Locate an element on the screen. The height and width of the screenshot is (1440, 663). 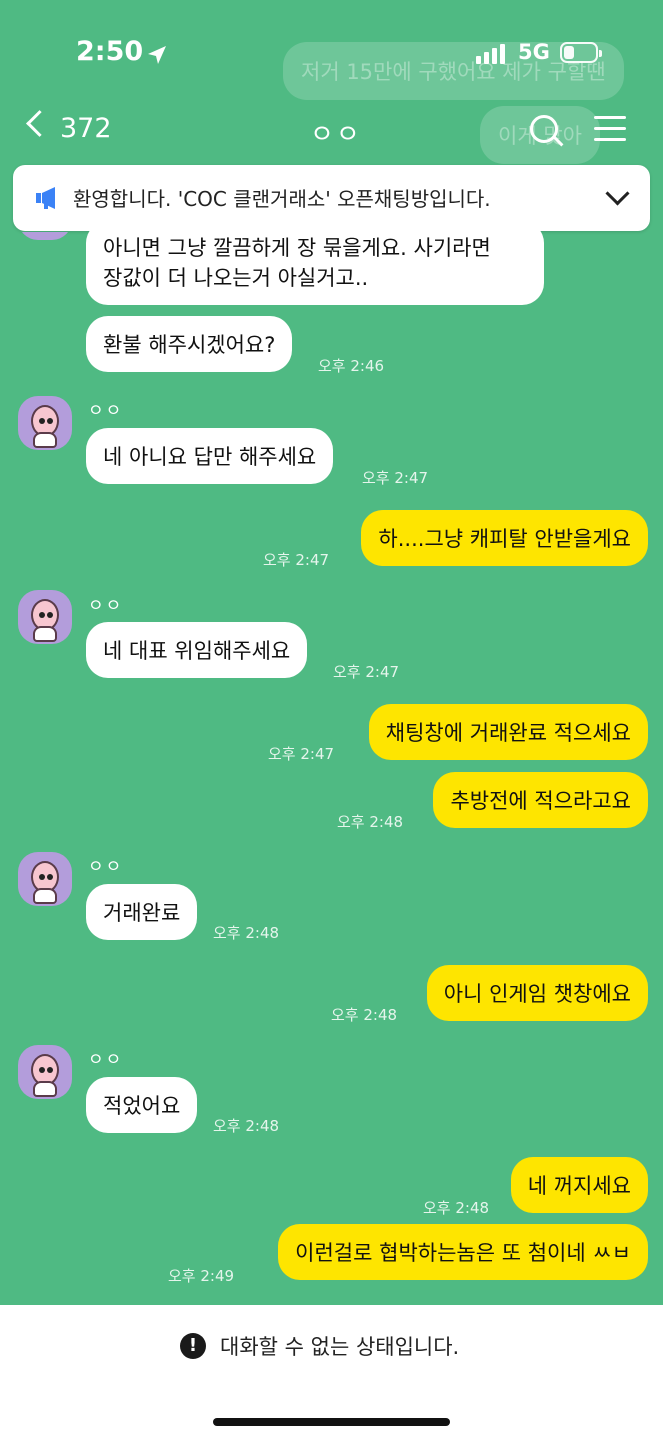
message-bubble: 이런걸로 협박하는놈은 또 첨이네 ㅆㅂ is located at coordinates (463, 1252).